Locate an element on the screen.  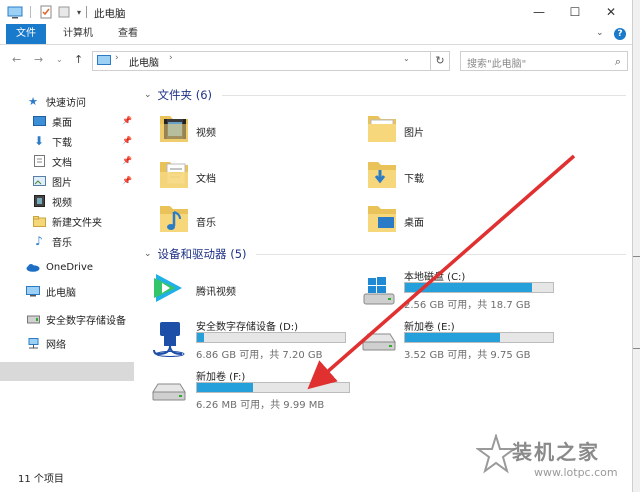
cloud-icon is located at coordinates (33, 267).